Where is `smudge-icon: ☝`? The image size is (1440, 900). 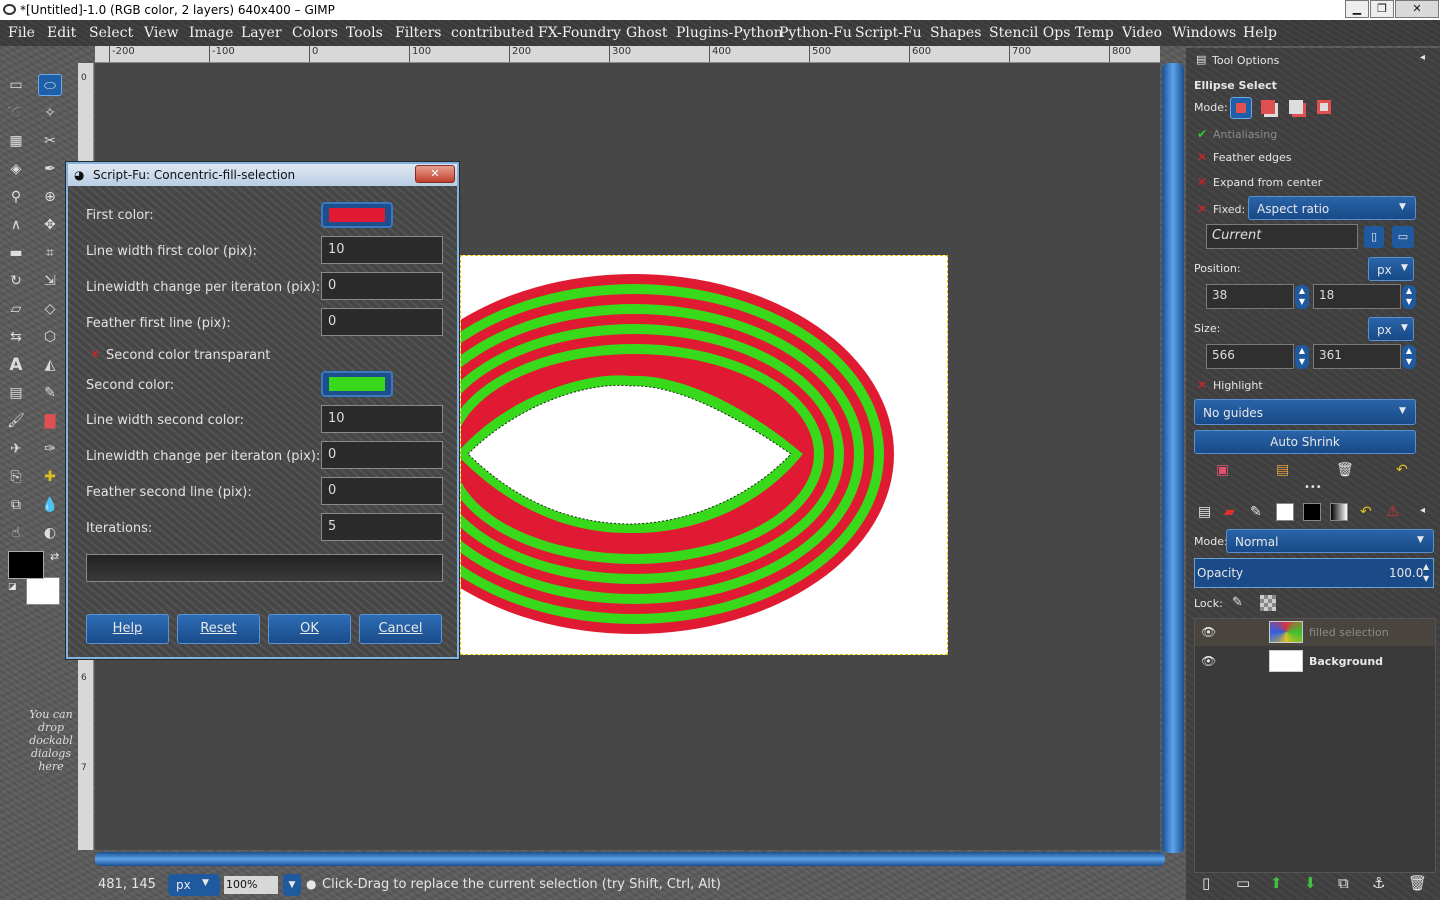
smudge-icon: ☝ is located at coordinates (16, 533).